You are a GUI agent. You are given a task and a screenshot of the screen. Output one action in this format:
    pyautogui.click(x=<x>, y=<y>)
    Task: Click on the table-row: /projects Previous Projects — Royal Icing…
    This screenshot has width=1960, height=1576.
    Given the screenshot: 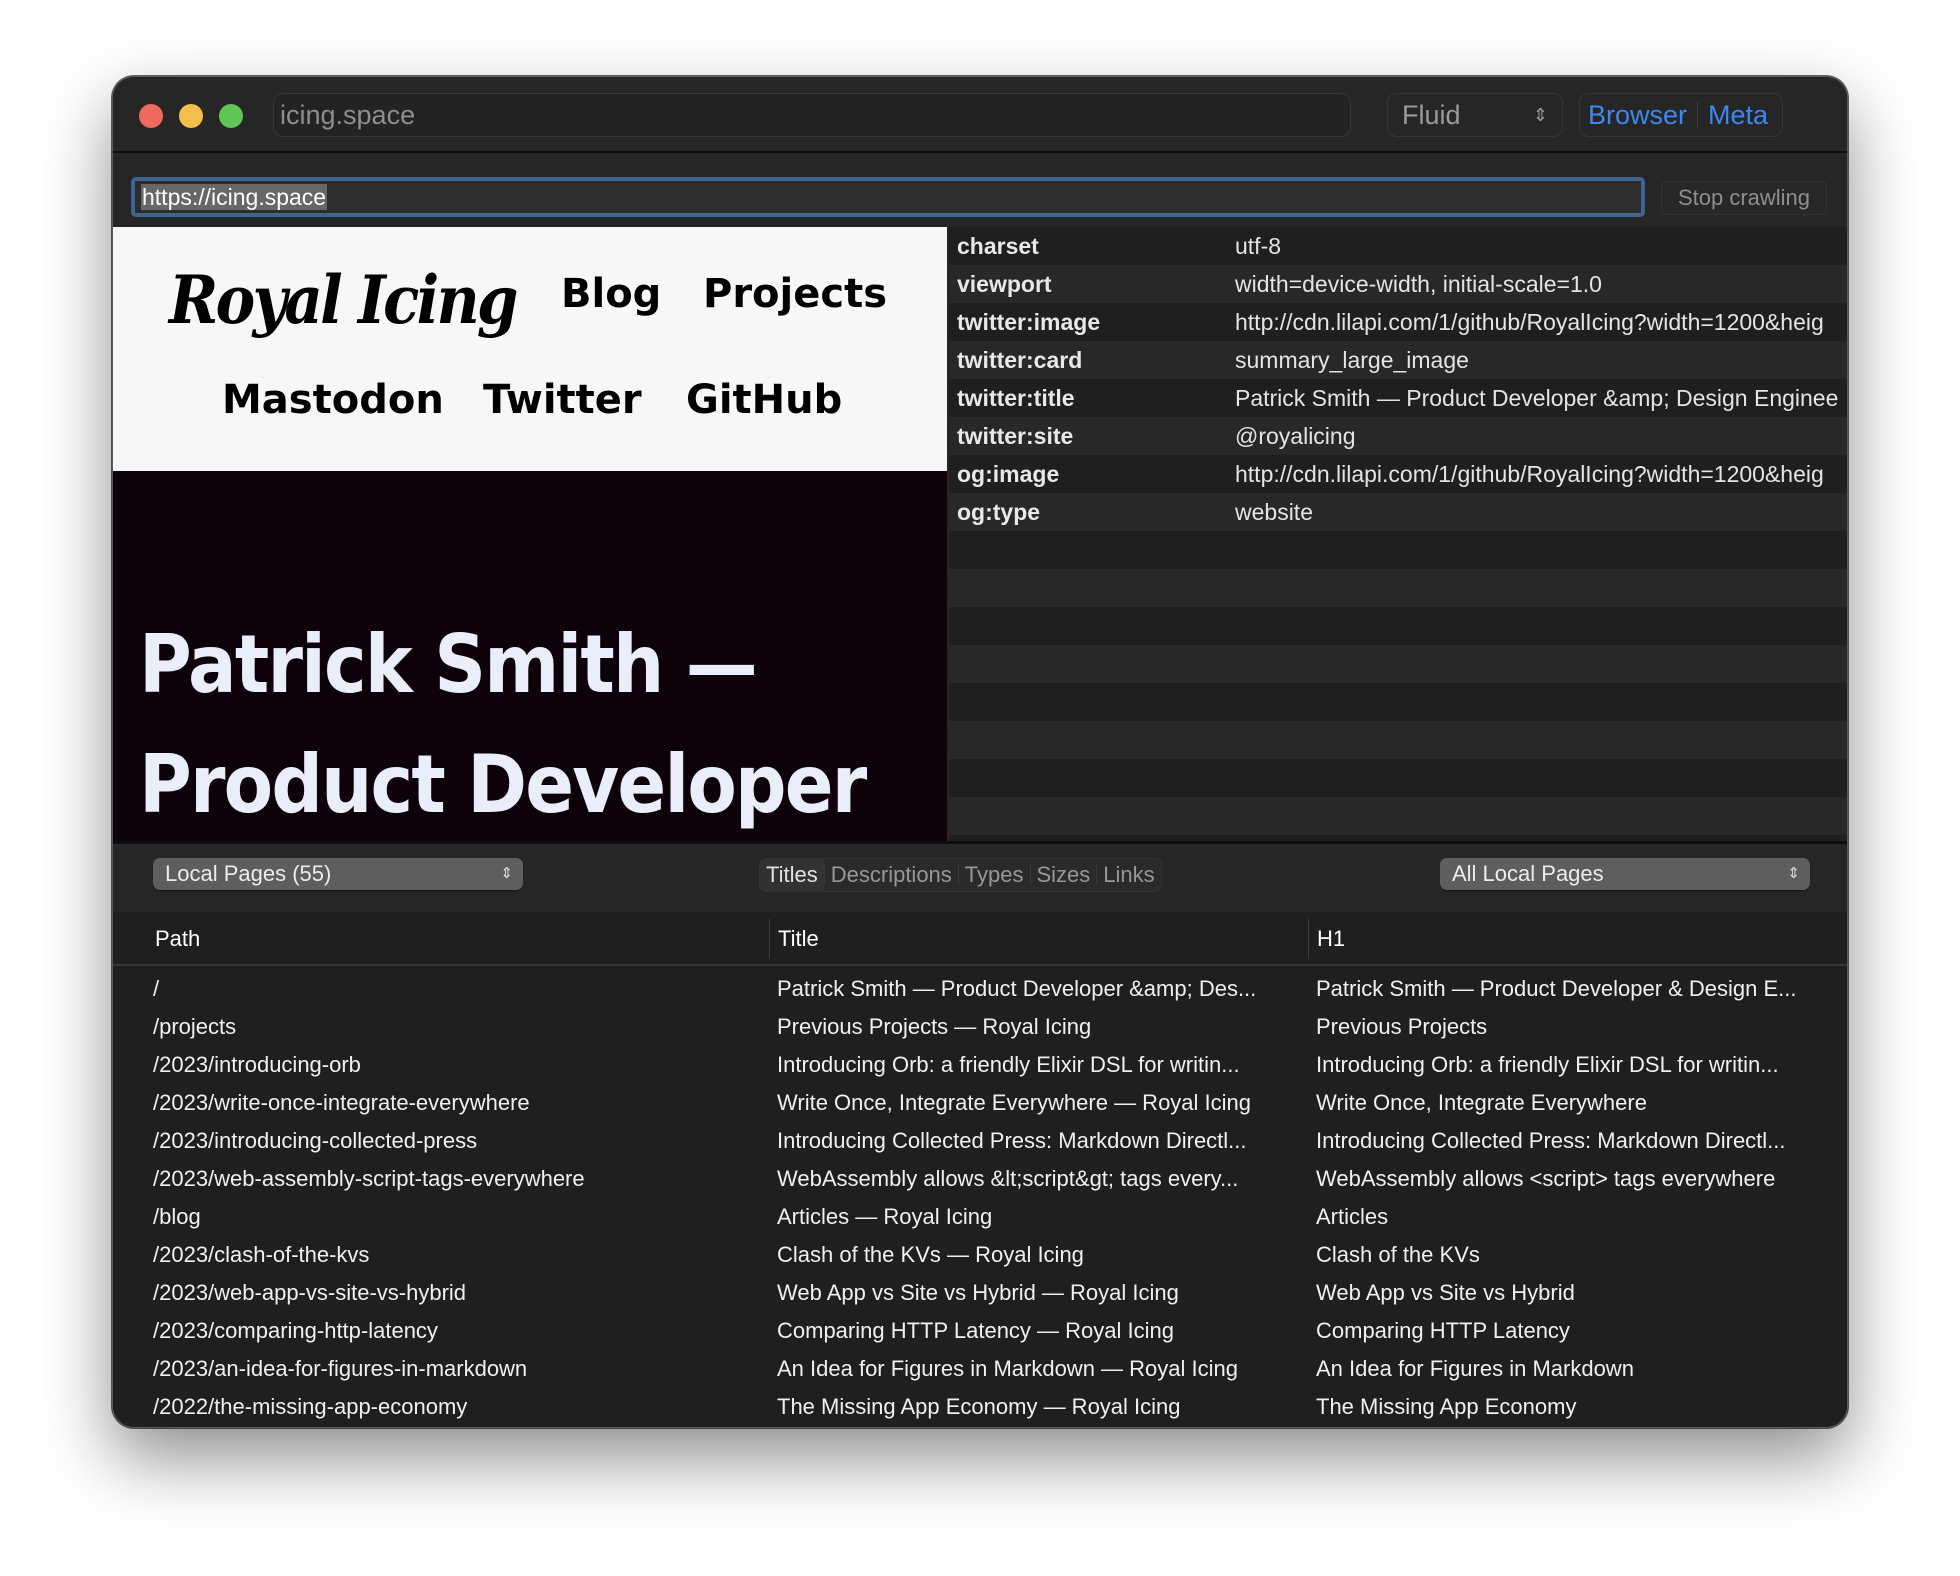 What is the action you would take?
    pyautogui.click(x=980, y=1027)
    